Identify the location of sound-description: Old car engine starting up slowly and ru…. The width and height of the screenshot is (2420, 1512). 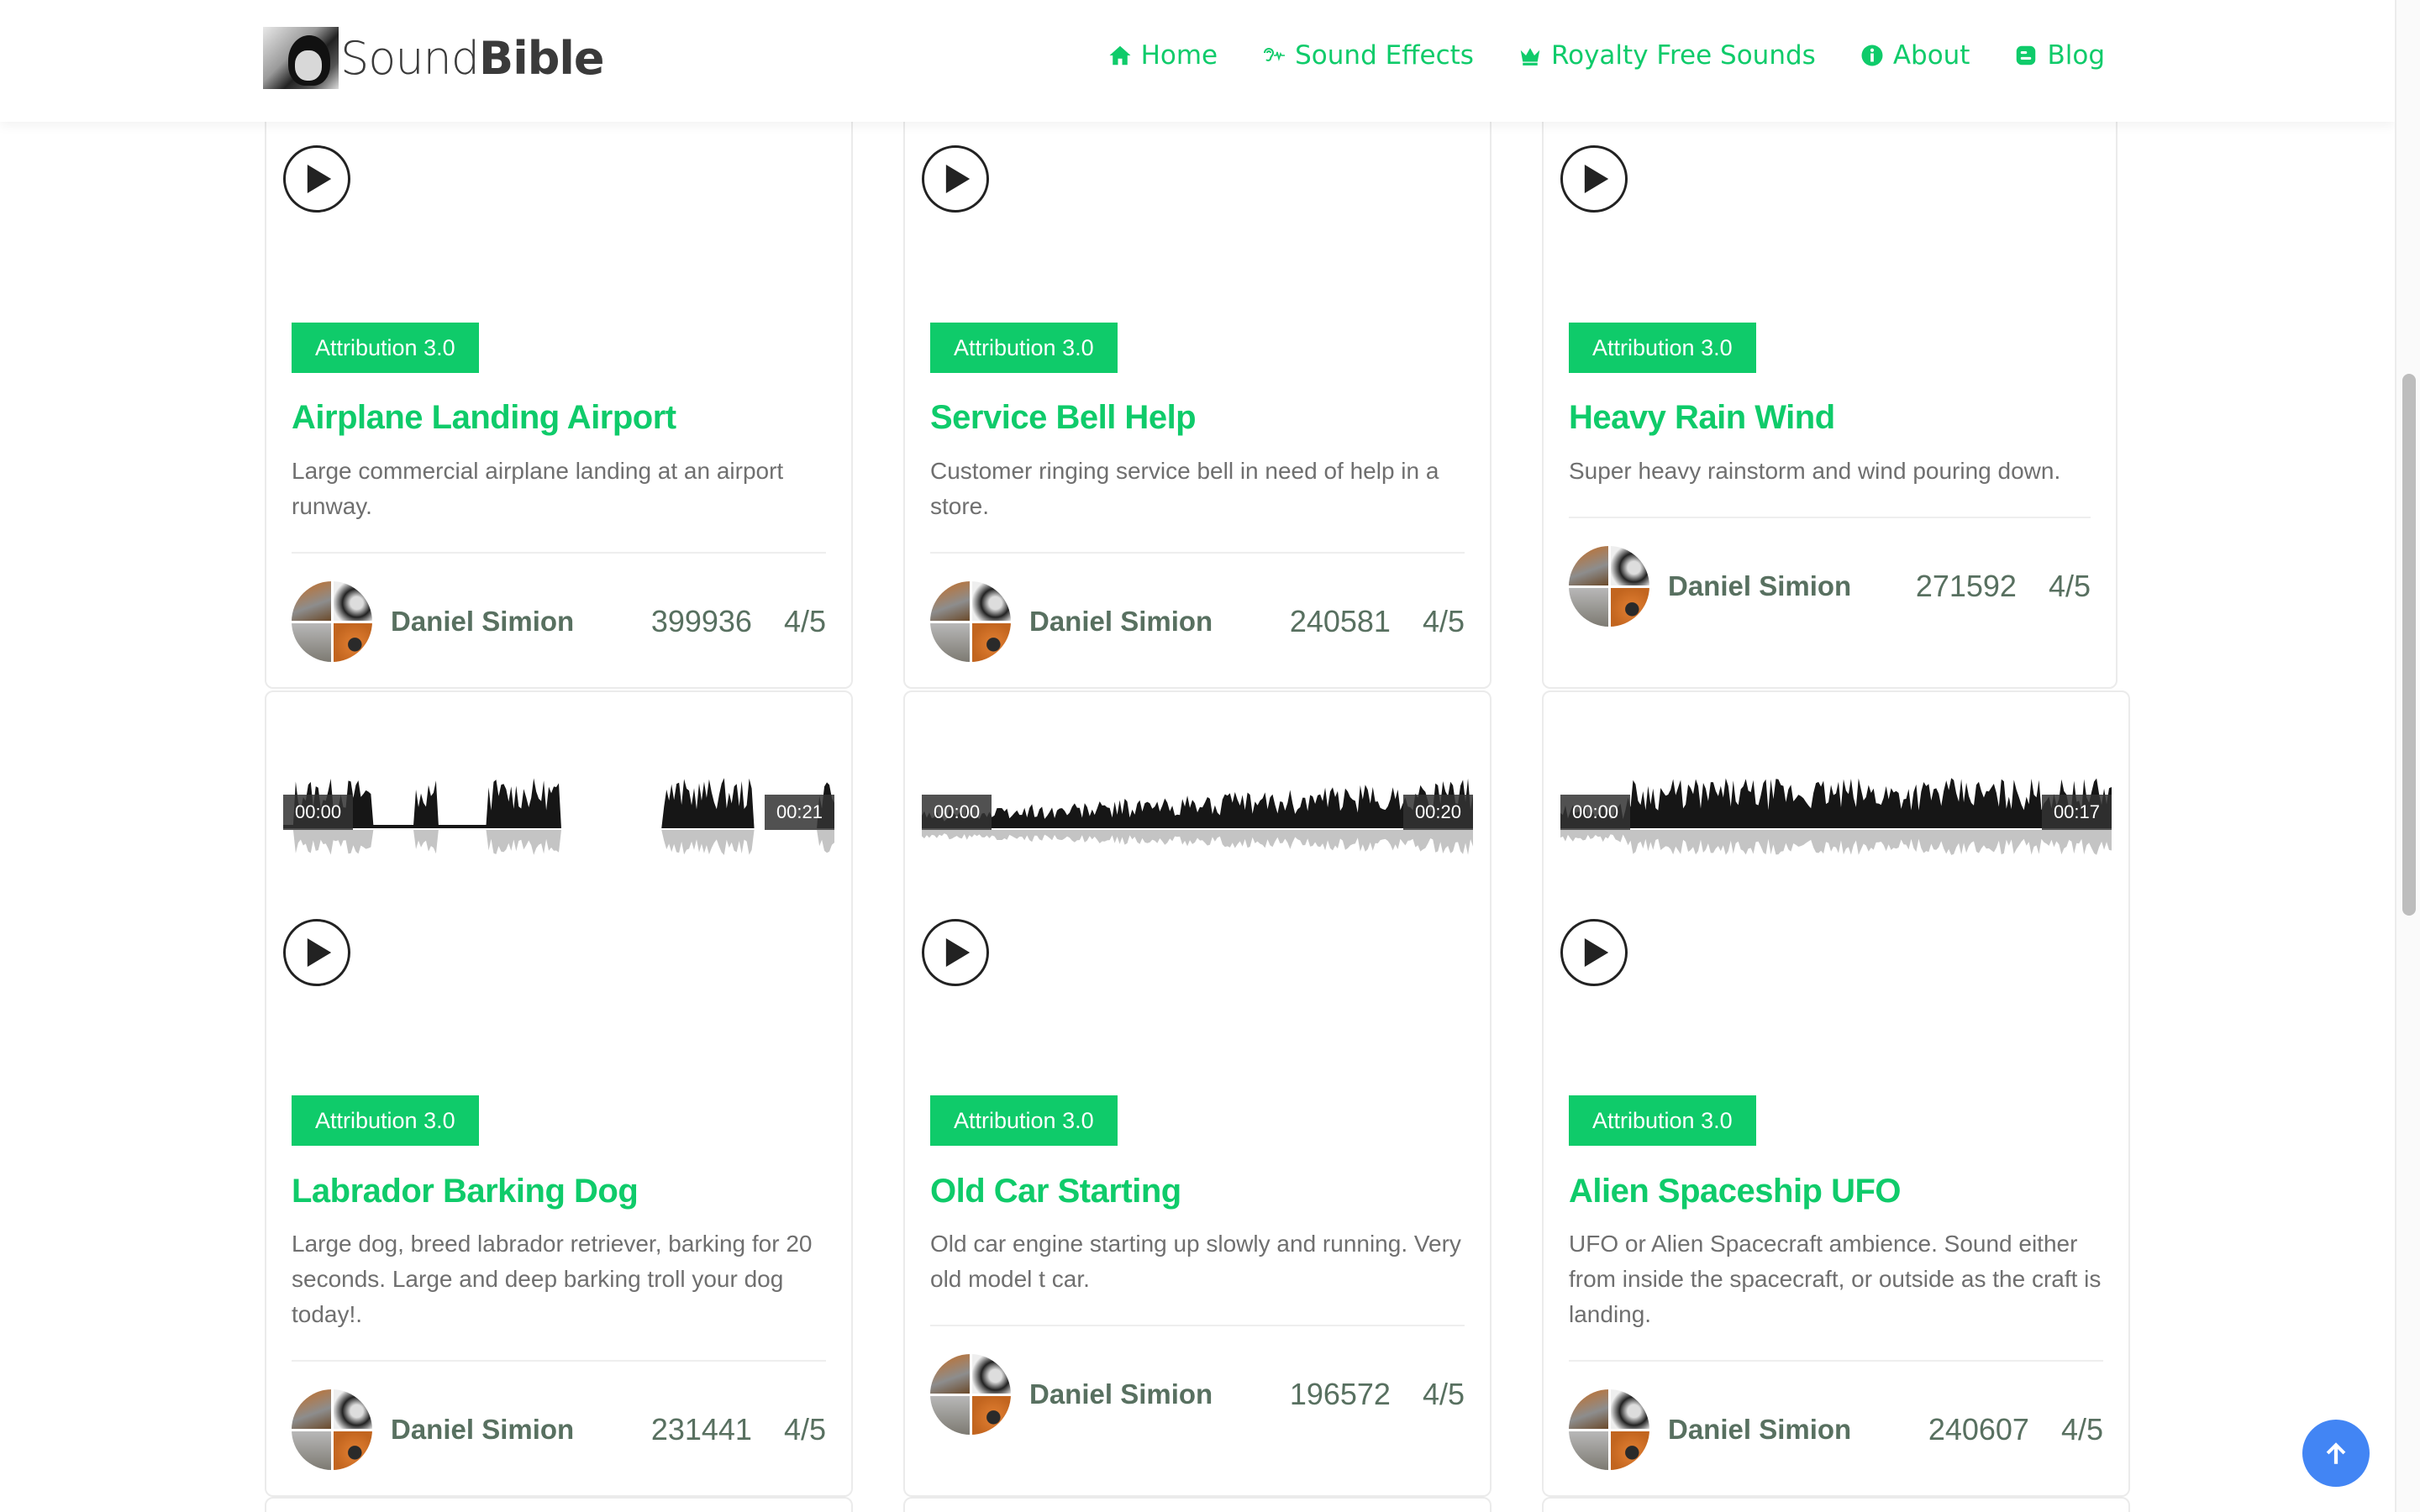
(1195, 1261).